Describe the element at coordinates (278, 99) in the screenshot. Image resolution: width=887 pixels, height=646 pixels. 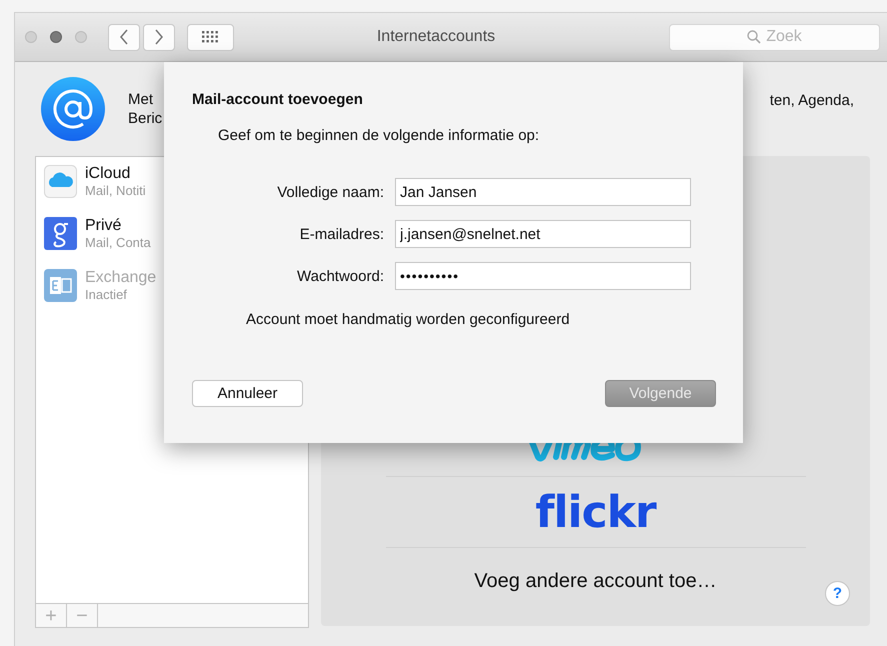
I see `sheet-title: Mail-account toevoegen` at that location.